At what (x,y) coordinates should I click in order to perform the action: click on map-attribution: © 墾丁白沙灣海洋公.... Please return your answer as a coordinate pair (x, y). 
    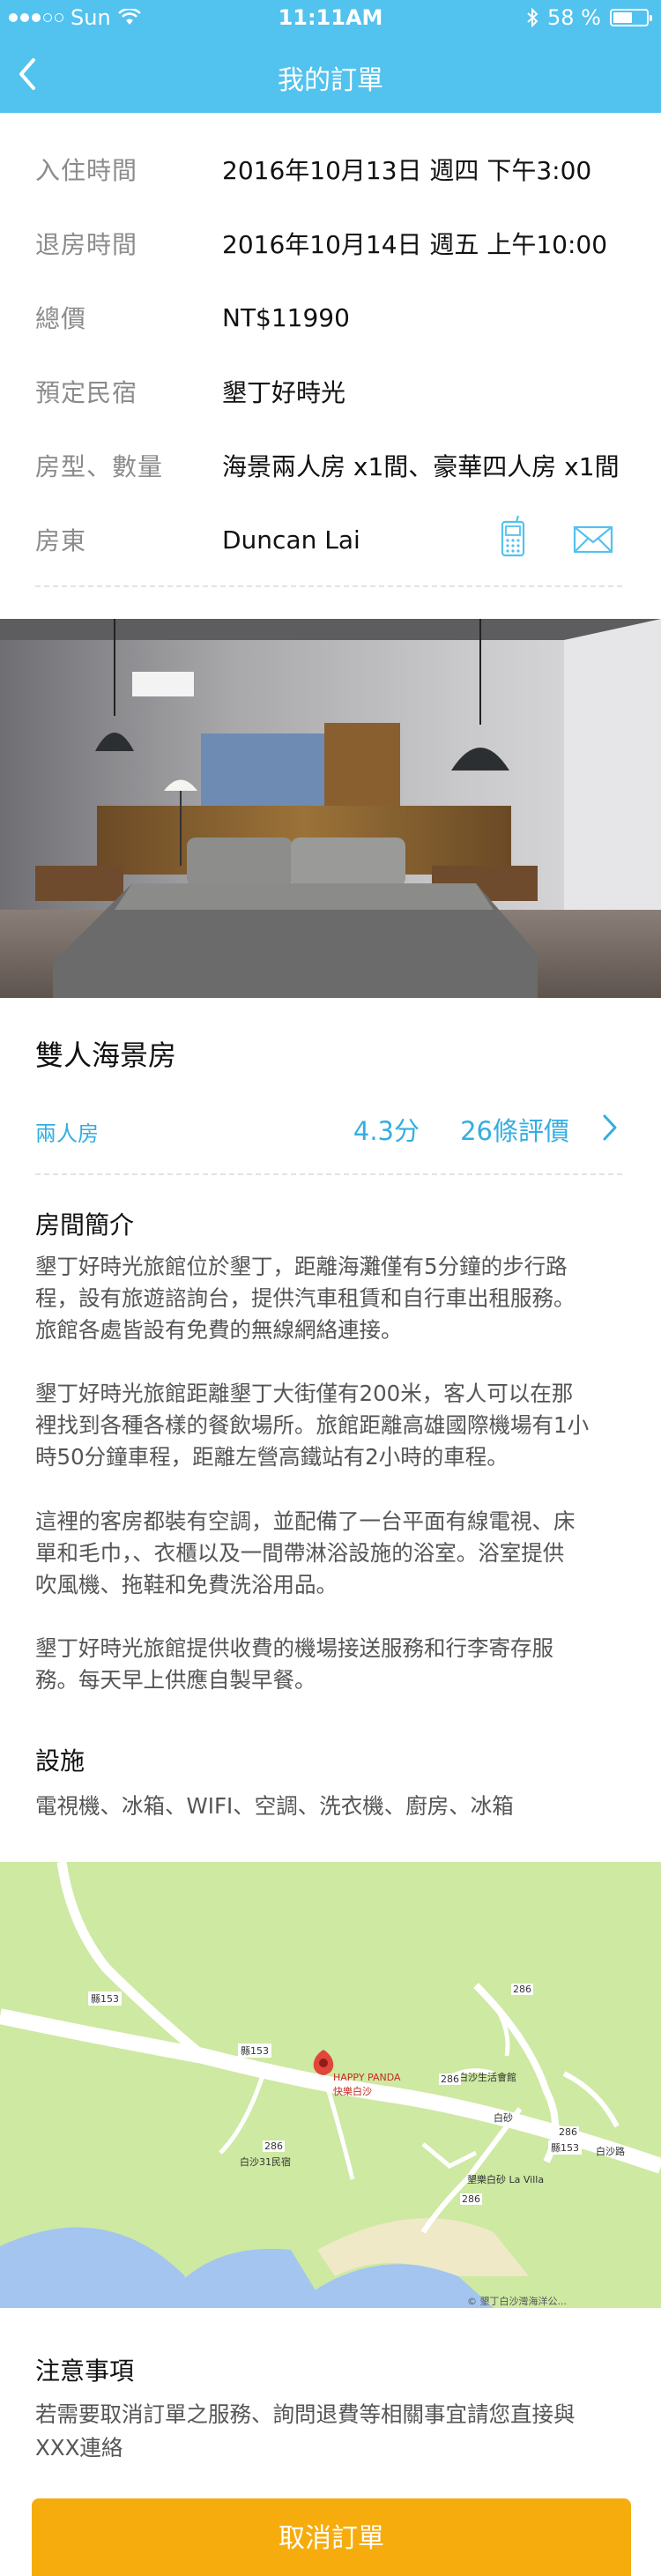
    Looking at the image, I should click on (517, 2302).